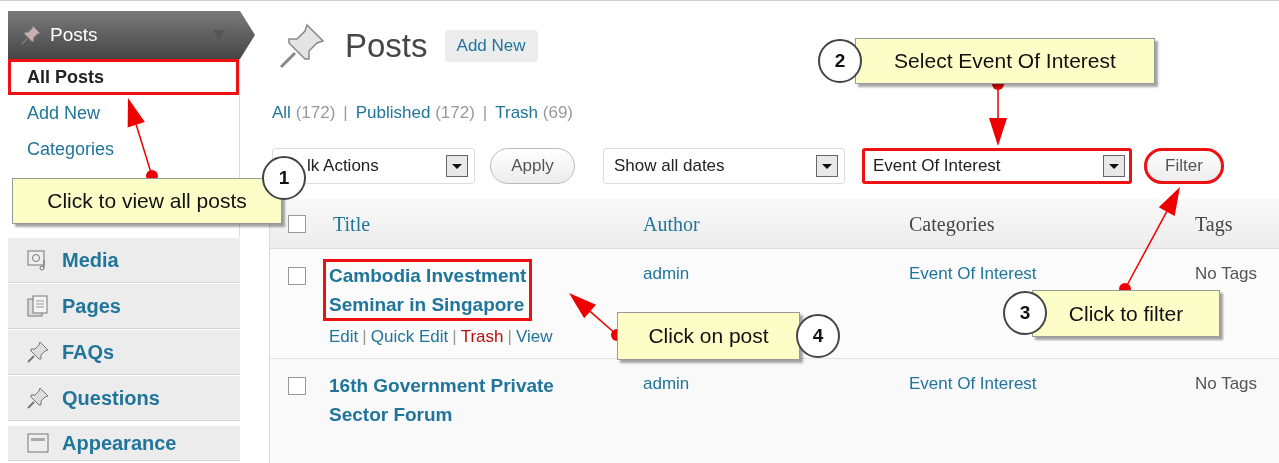  Describe the element at coordinates (88, 352) in the screenshot. I see `menu-item-label: FAQs` at that location.